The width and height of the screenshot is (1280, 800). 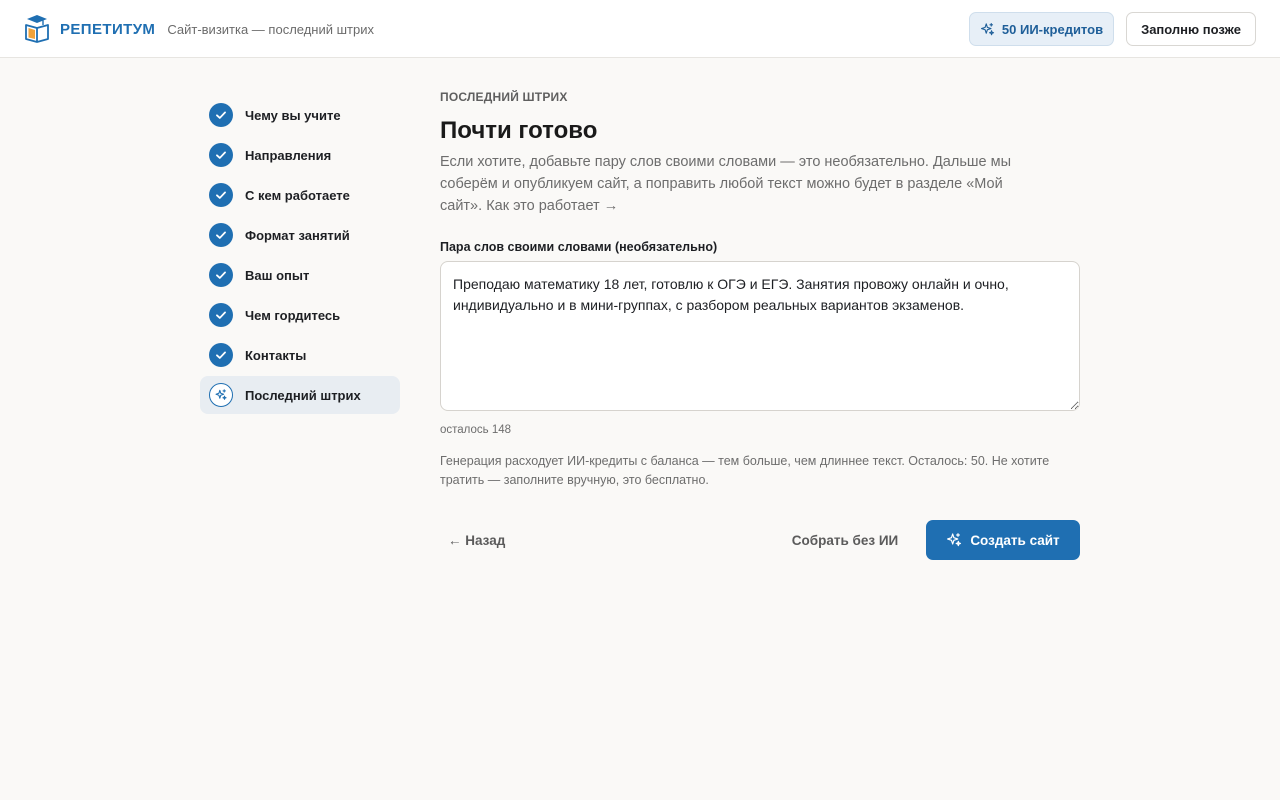 I want to click on step-label: Направления, so click(x=288, y=155).